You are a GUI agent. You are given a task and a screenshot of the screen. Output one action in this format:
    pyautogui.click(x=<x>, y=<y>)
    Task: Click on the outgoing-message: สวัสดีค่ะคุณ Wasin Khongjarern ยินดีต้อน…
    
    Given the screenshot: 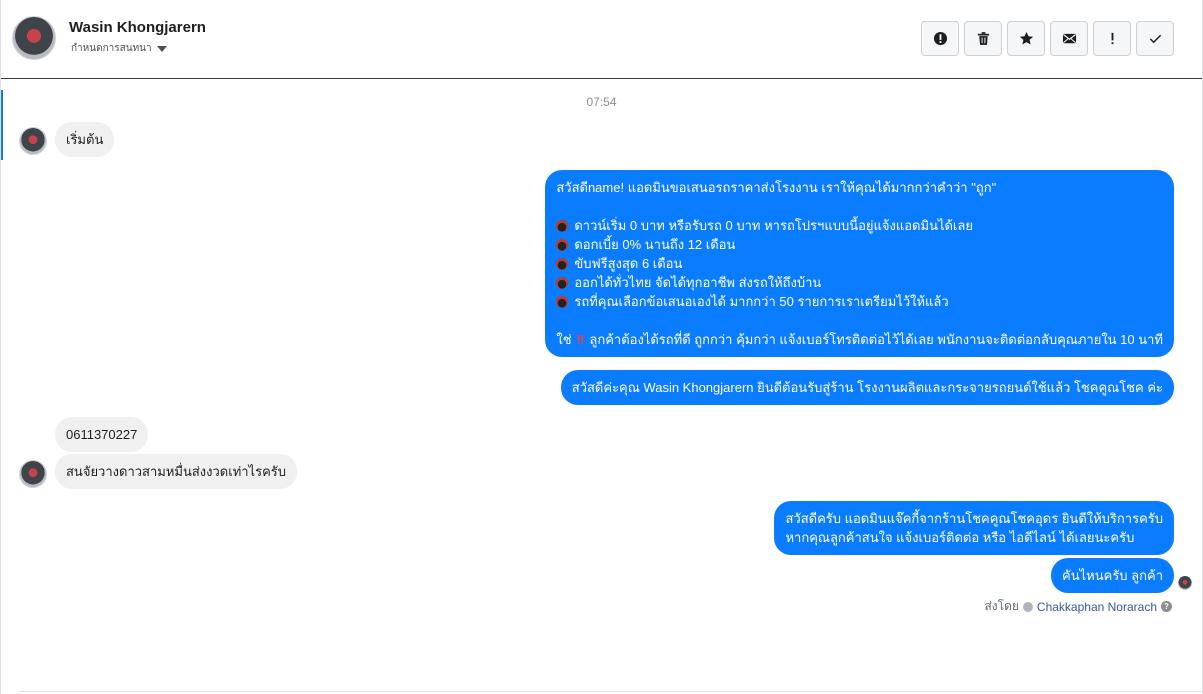 What is the action you would take?
    pyautogui.click(x=867, y=387)
    